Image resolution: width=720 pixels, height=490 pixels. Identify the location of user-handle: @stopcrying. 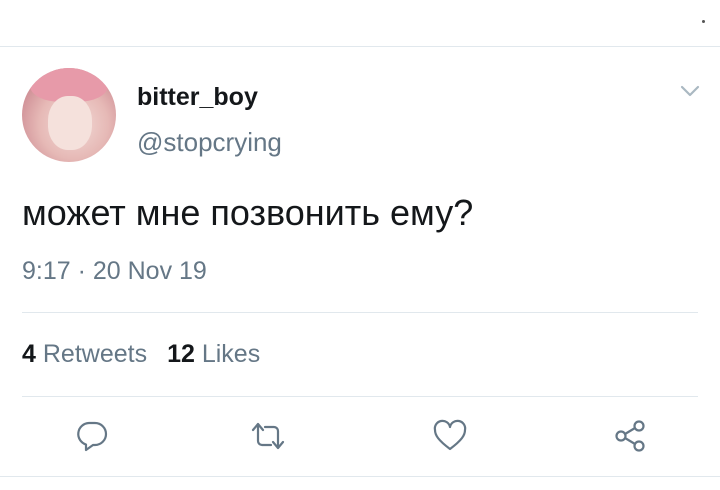
(209, 142).